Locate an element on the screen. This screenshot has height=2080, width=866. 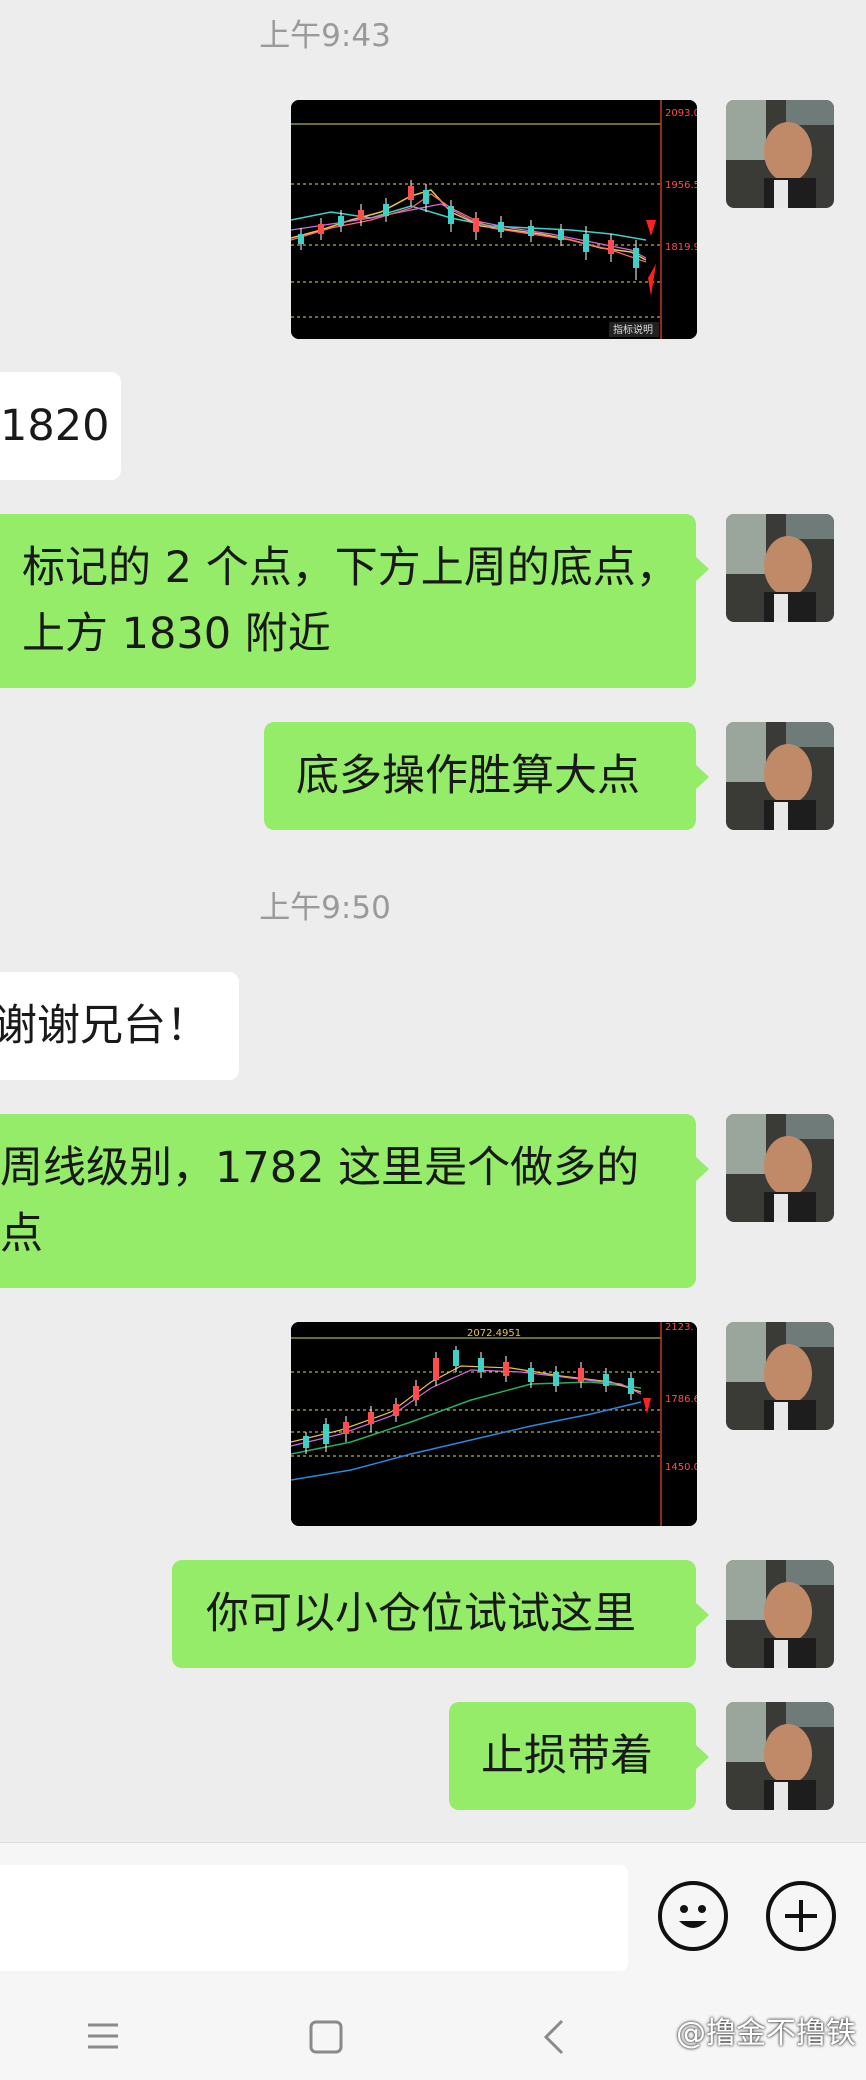
sent-message: 底多操作胜算大点 is located at coordinates (486, 776).